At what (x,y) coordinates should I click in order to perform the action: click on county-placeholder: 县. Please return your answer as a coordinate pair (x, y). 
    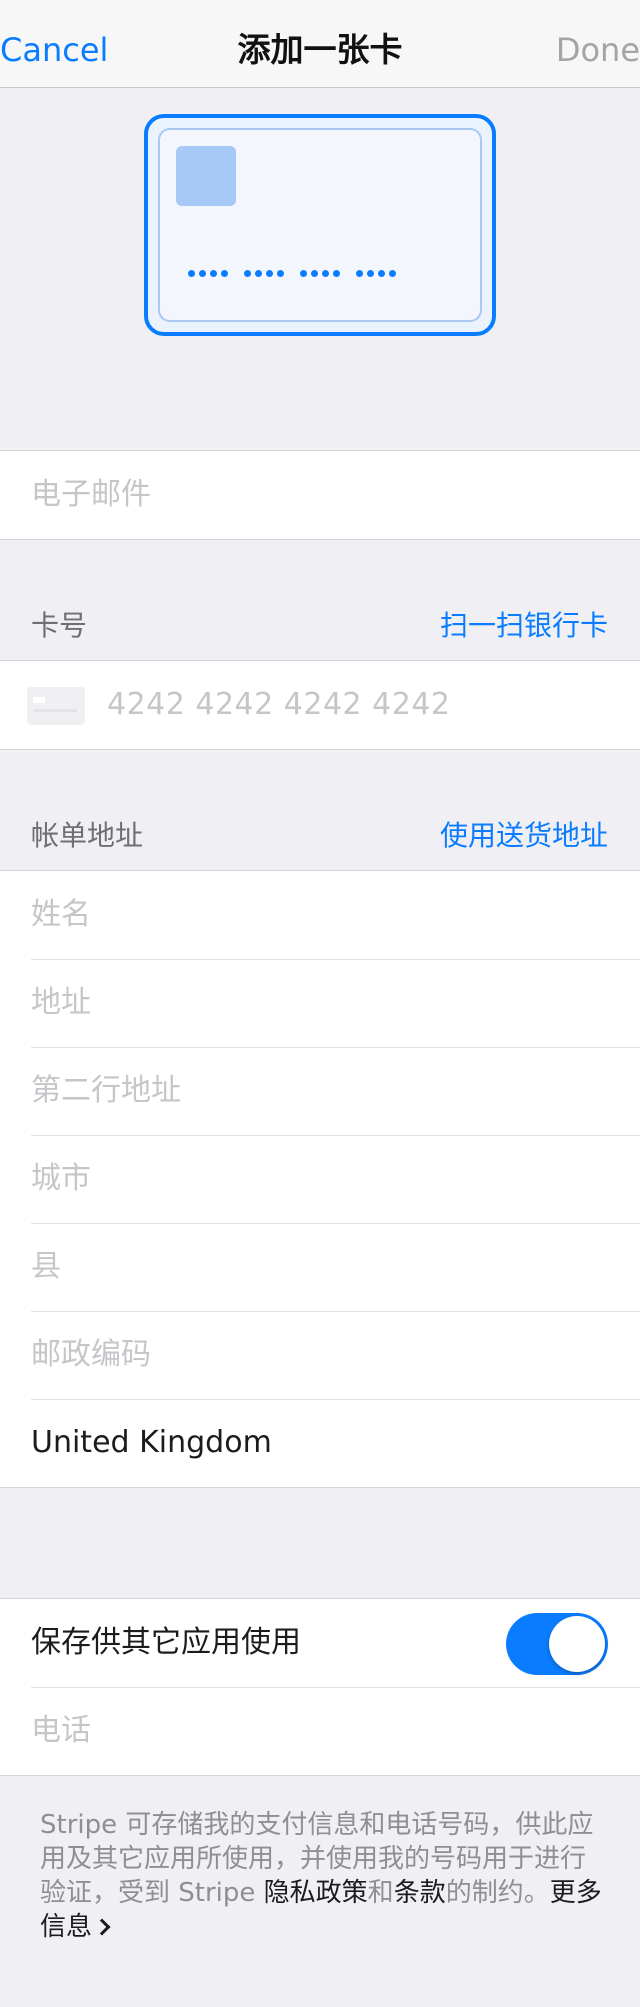
    Looking at the image, I should click on (46, 1266).